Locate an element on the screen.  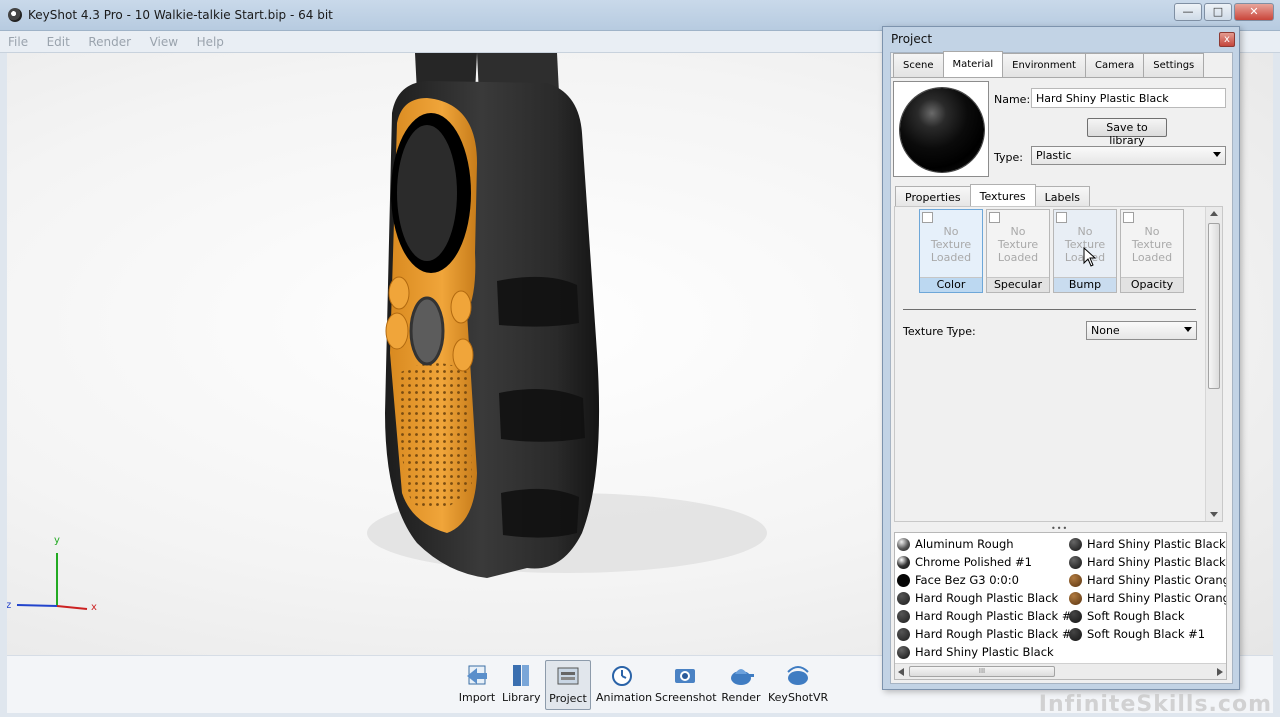
scroll-down-icon is located at coordinates (1214, 514).